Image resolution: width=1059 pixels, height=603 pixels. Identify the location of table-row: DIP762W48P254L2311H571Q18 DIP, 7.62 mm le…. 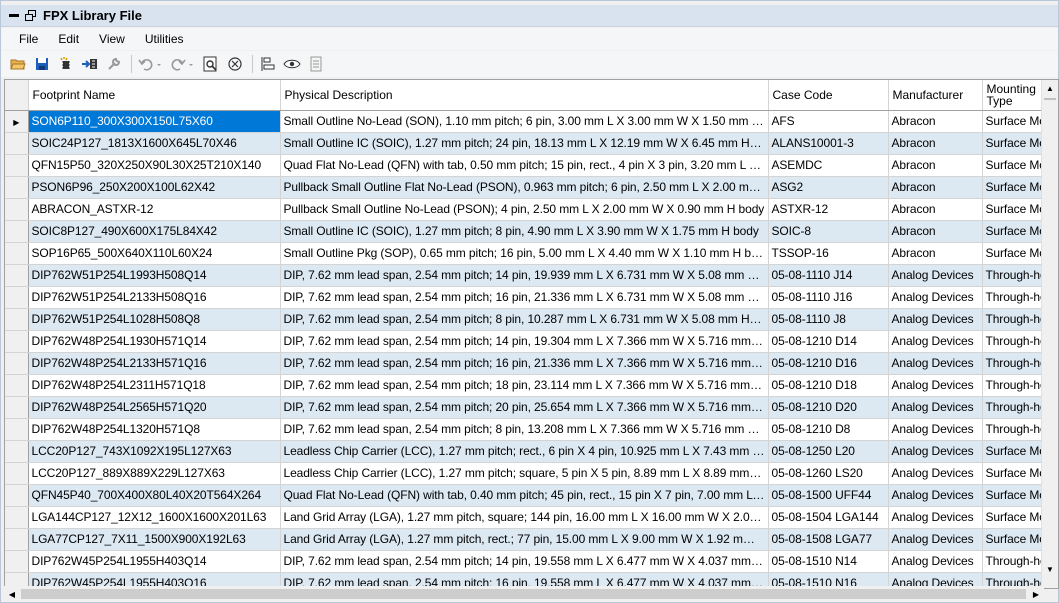
(525, 385).